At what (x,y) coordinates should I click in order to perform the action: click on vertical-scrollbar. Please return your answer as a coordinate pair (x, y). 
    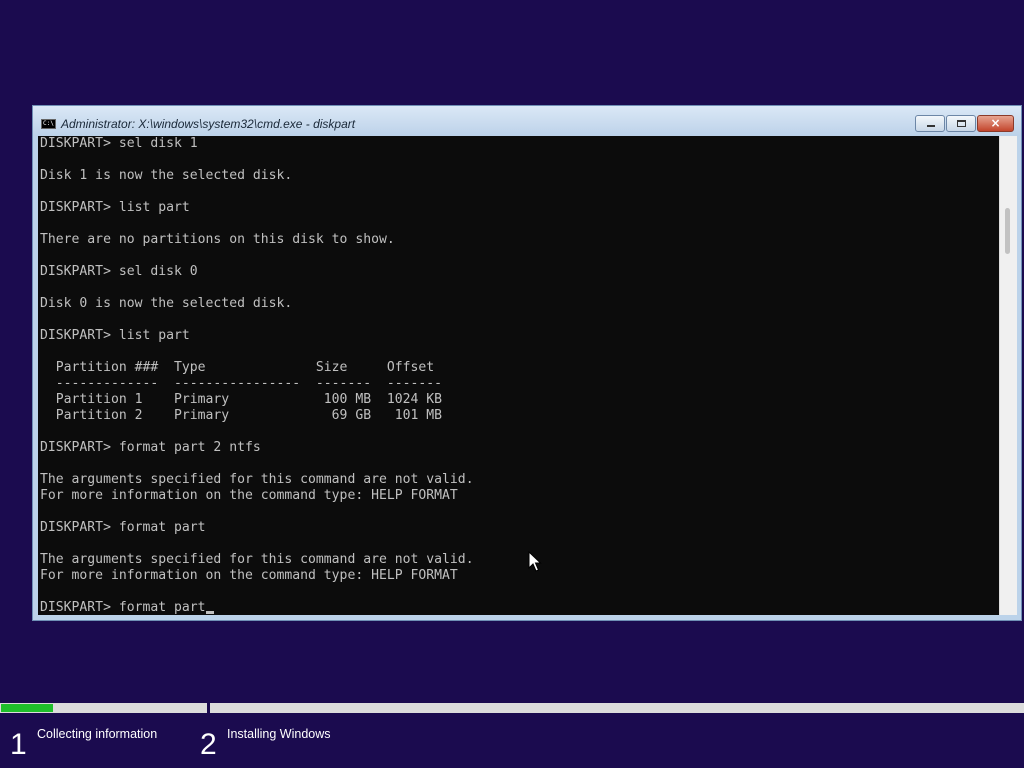
    Looking at the image, I should click on (1008, 375).